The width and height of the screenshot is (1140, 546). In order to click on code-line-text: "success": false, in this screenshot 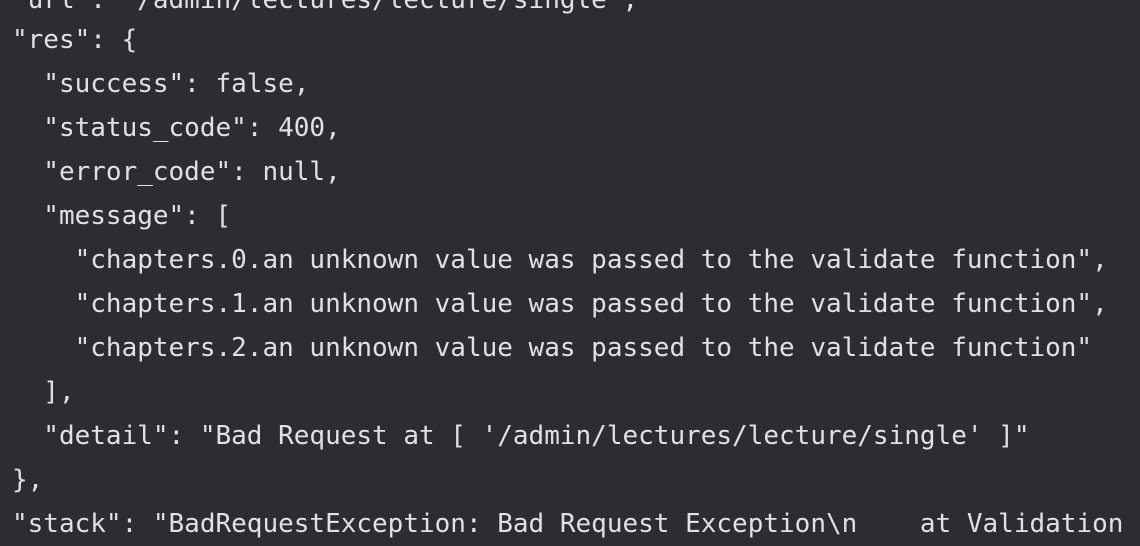, I will do `click(161, 84)`.